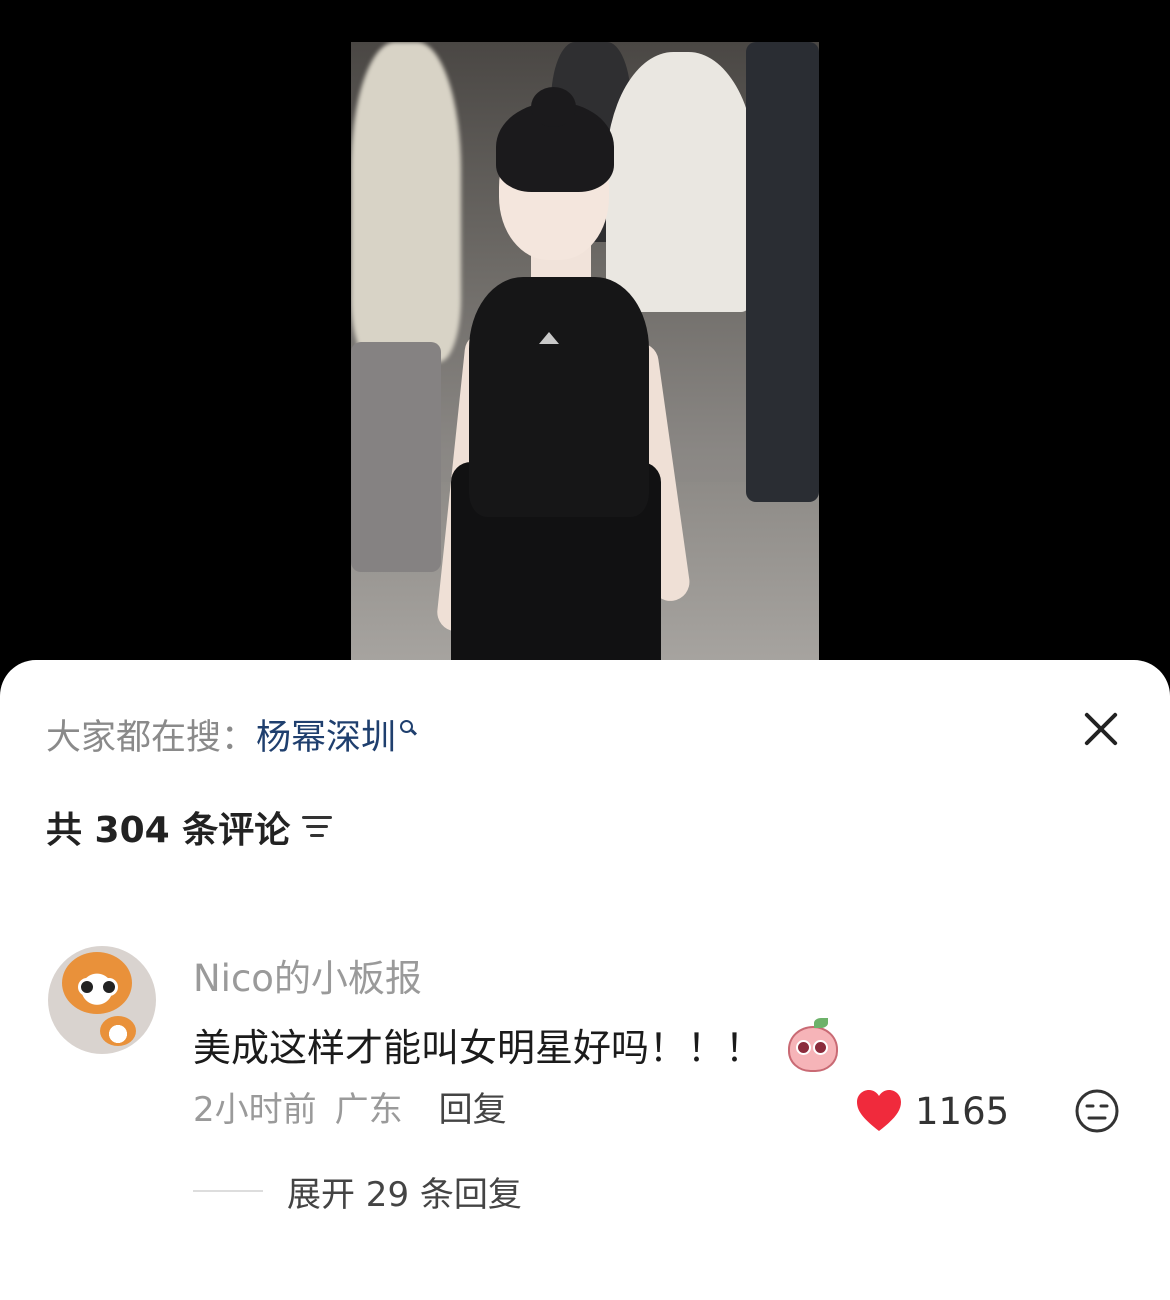  Describe the element at coordinates (118, 1031) in the screenshot. I see `avatar-tiger-figure-small` at that location.